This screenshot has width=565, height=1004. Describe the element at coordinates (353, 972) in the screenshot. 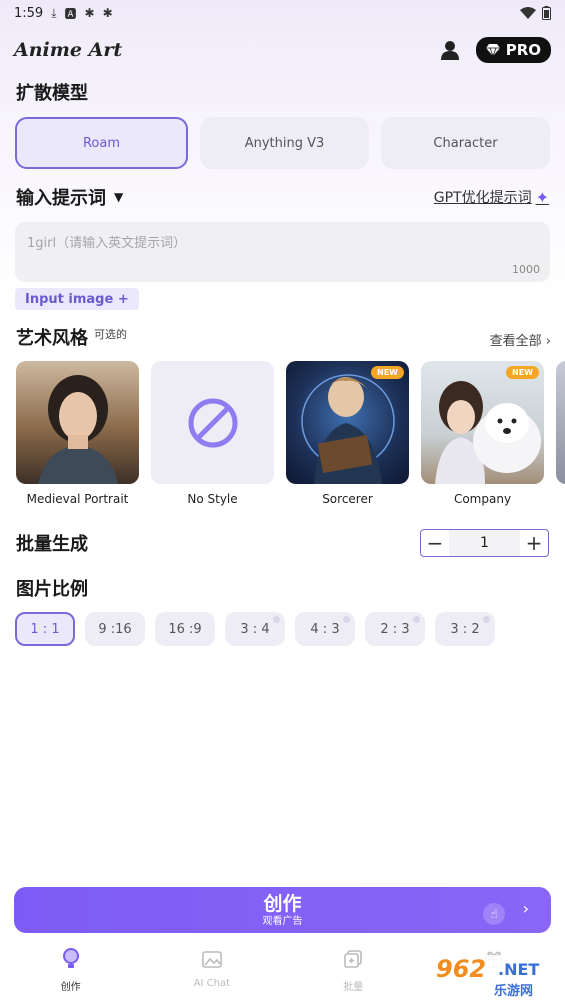

I see `nav-item-batch: 批量` at that location.